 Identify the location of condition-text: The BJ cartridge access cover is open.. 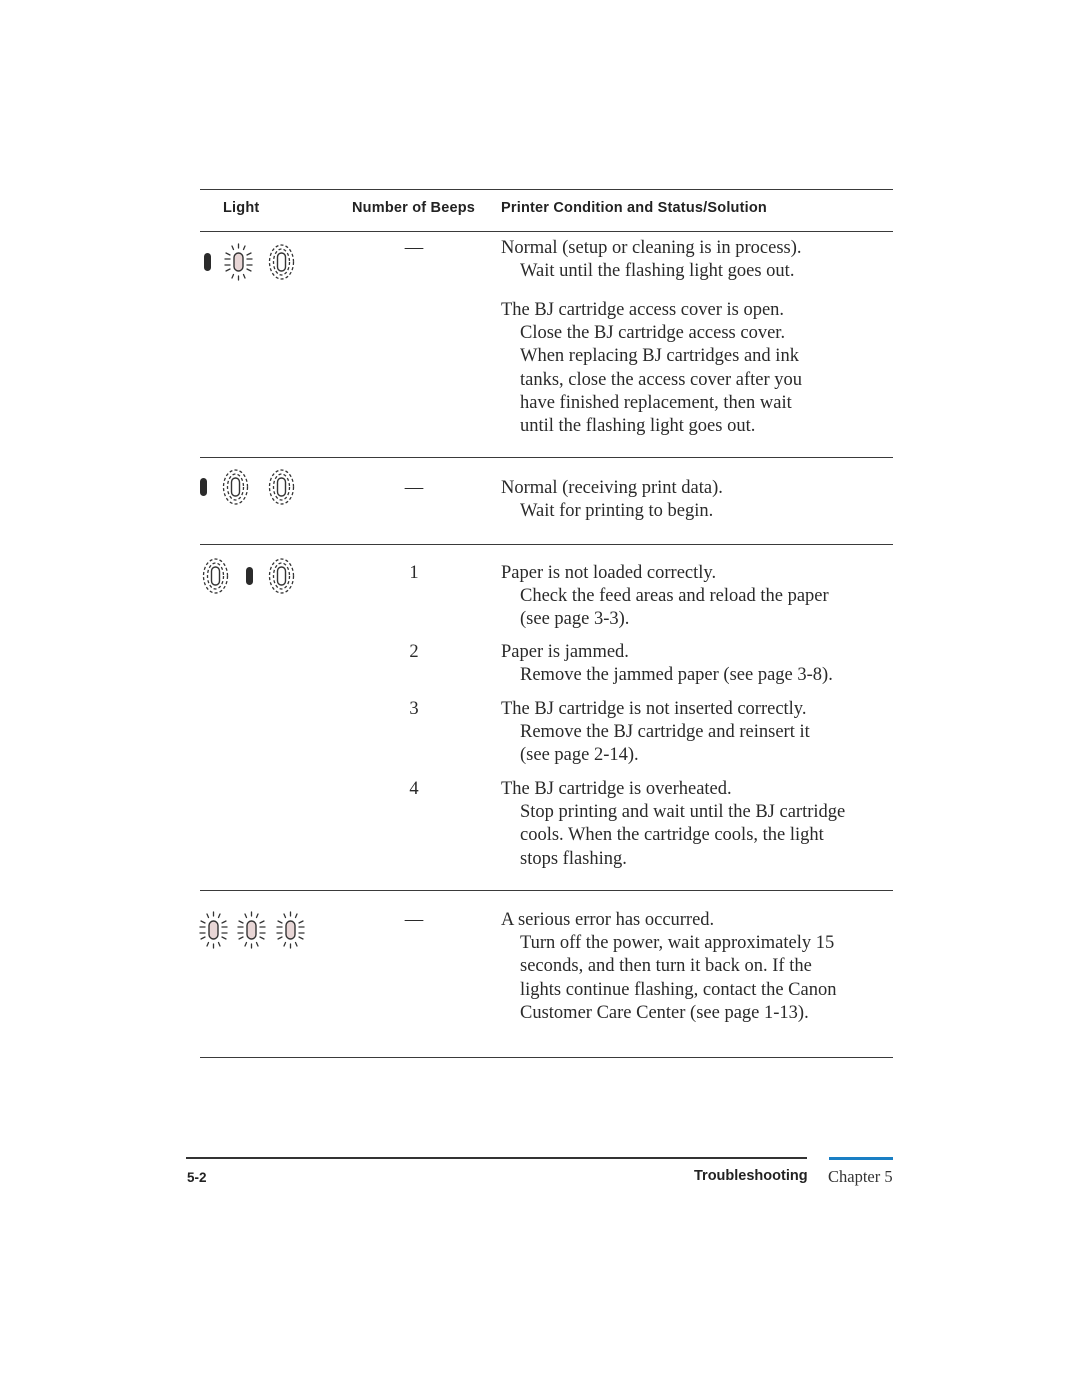
(643, 310).